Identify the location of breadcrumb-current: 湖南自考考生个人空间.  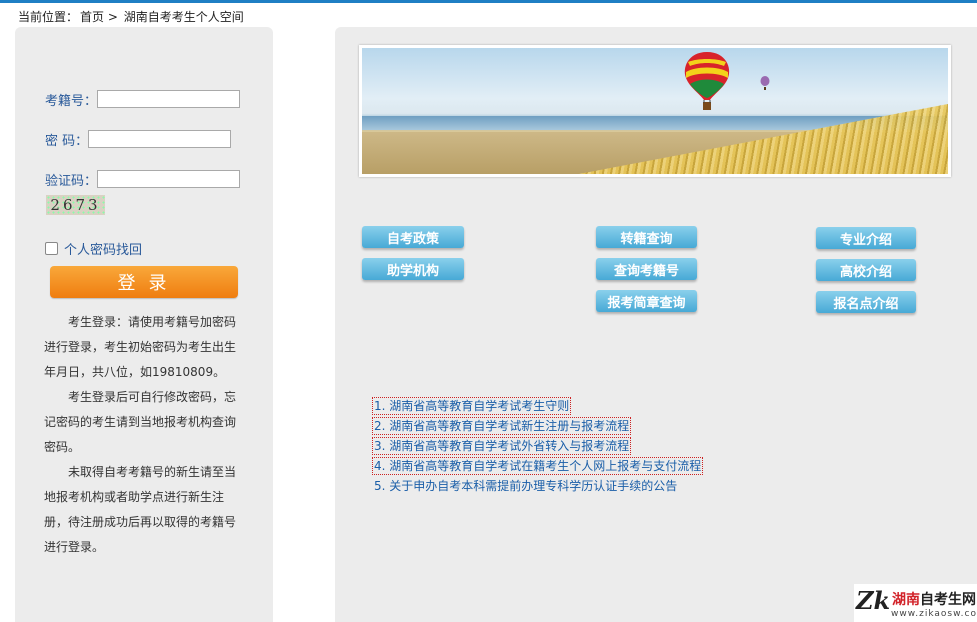
(183, 17).